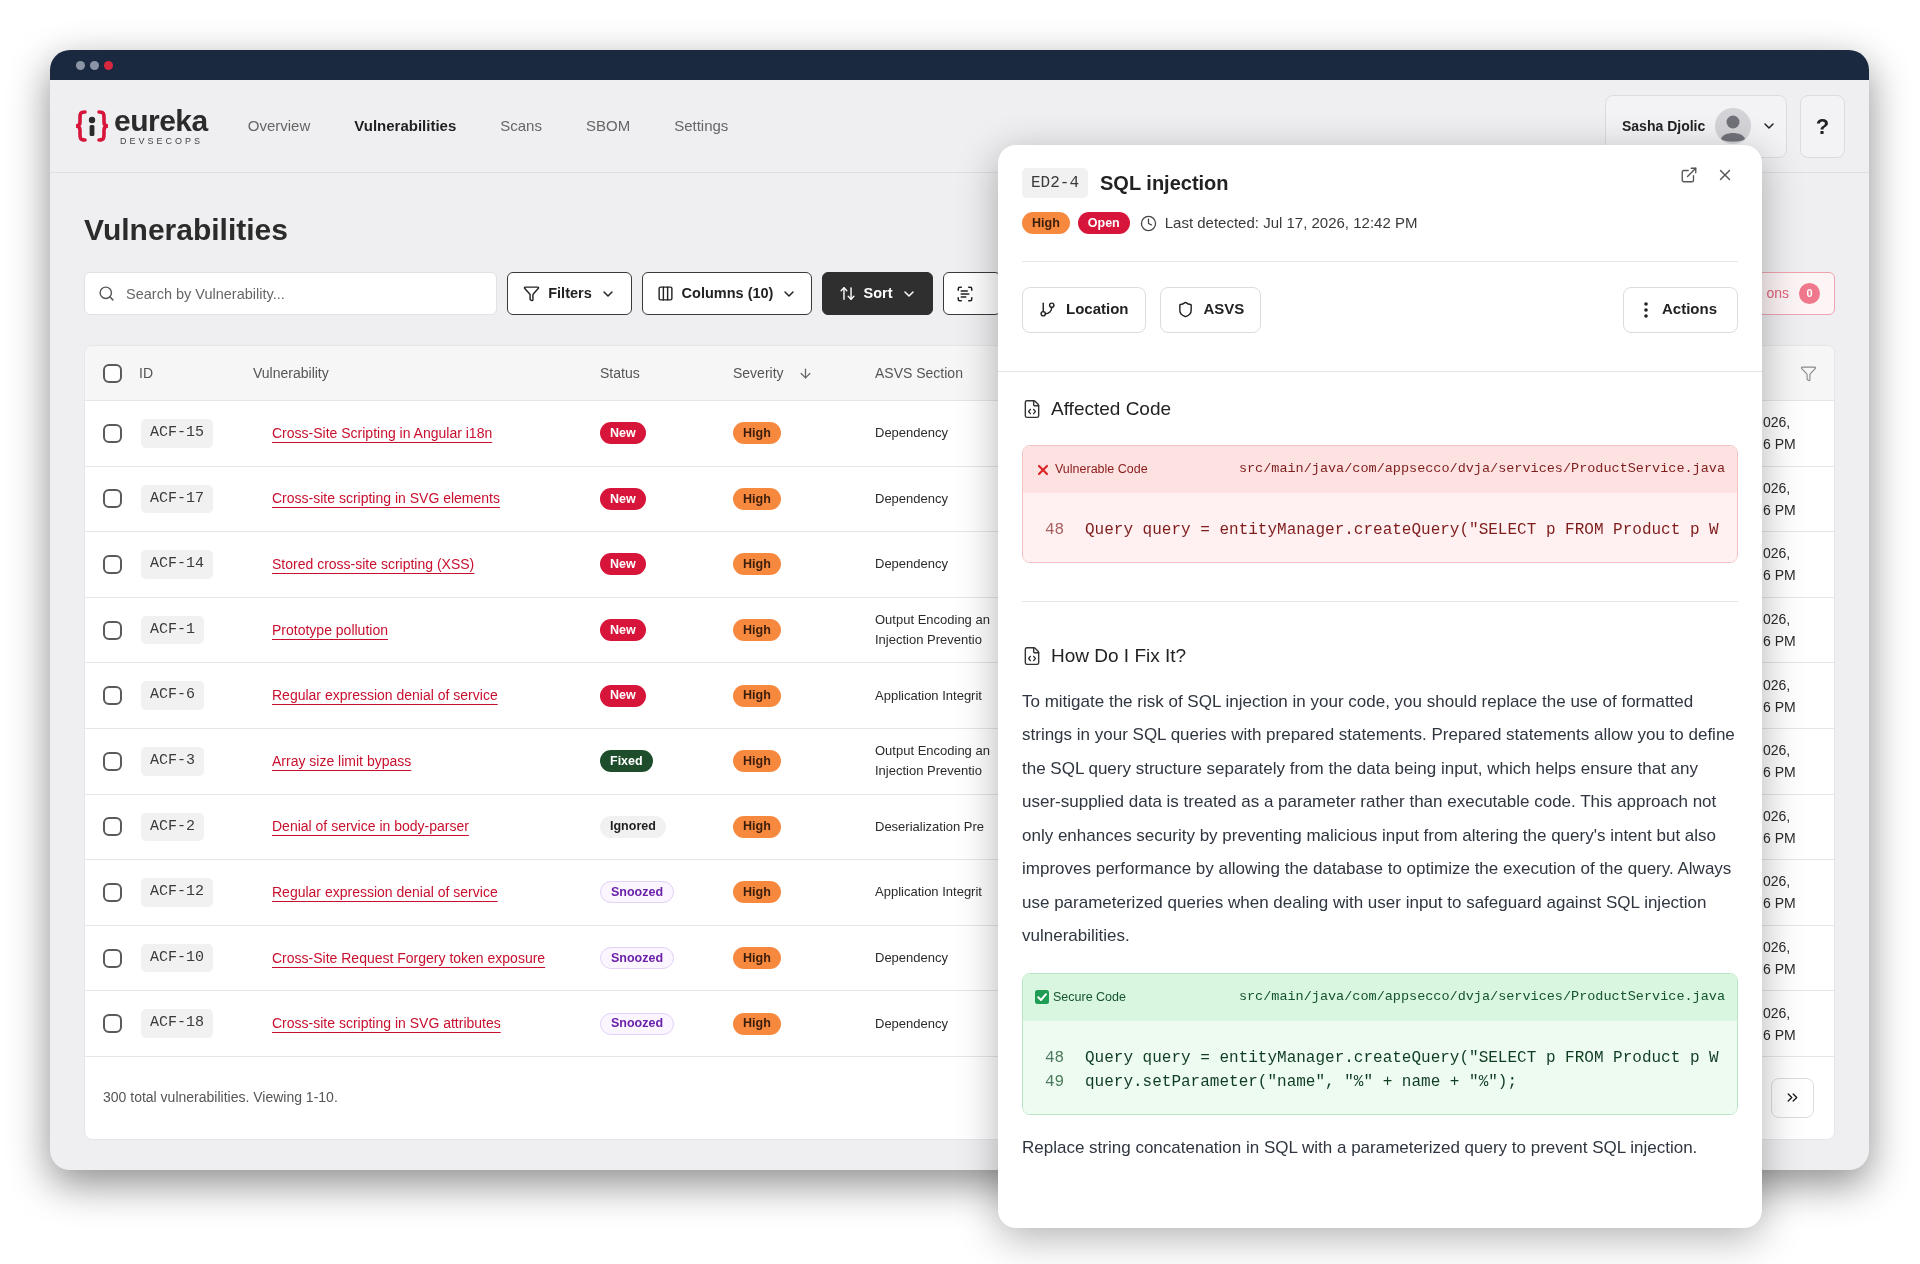 This screenshot has width=1920, height=1264. What do you see at coordinates (608, 126) in the screenshot?
I see `nav-link: SBOM` at bounding box center [608, 126].